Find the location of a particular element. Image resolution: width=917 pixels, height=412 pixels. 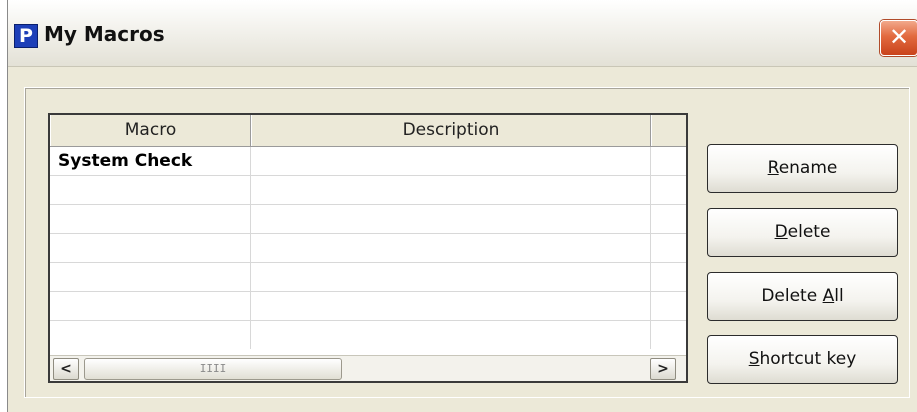

button-label-post: elete is located at coordinates (809, 232).